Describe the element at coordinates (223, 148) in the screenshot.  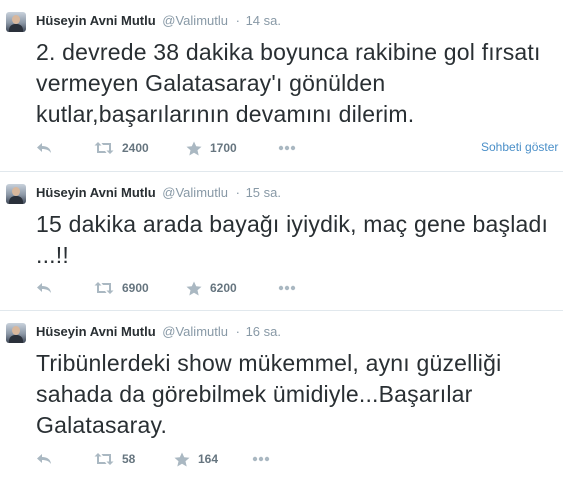
I see `favorite-count: 1700` at that location.